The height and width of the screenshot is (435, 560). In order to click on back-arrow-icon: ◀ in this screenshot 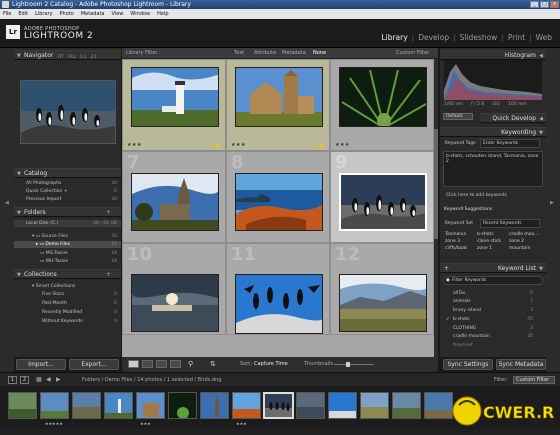, I will do `click(48, 380)`.